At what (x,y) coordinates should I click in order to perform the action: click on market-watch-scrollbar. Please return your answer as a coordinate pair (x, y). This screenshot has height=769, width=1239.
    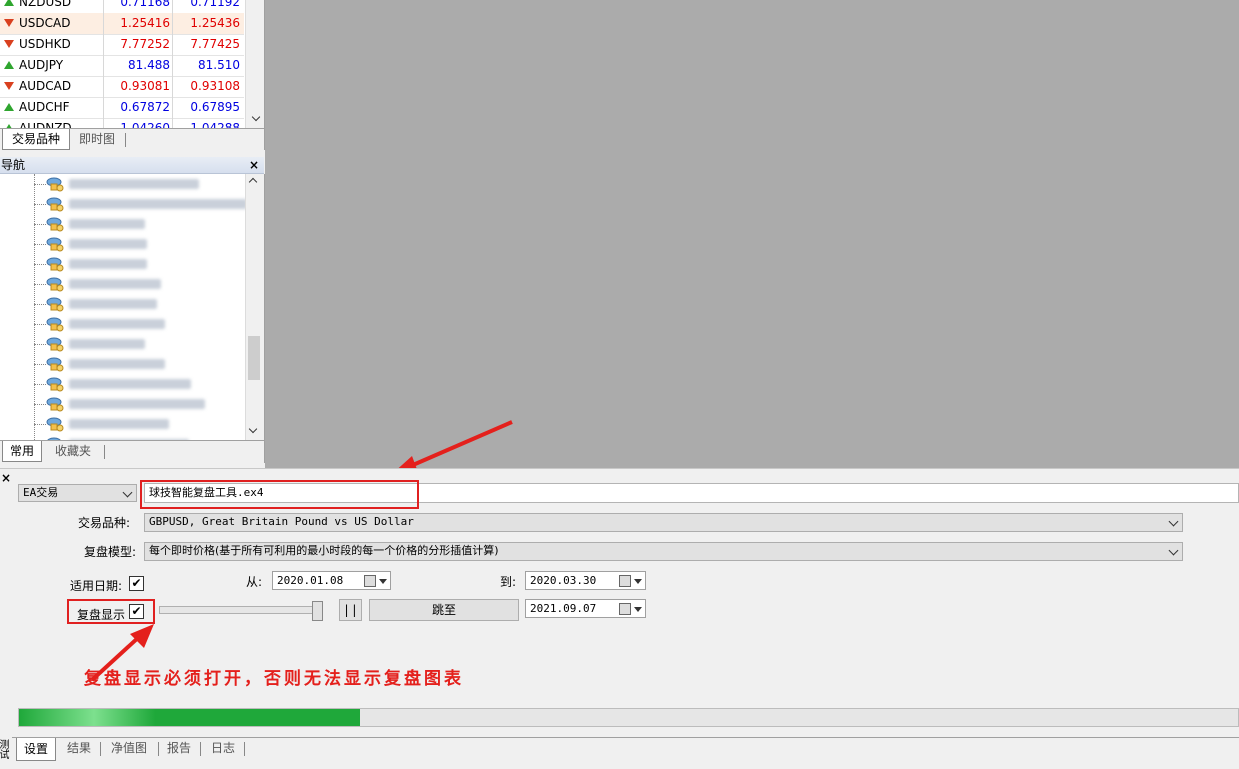
    Looking at the image, I should click on (254, 64).